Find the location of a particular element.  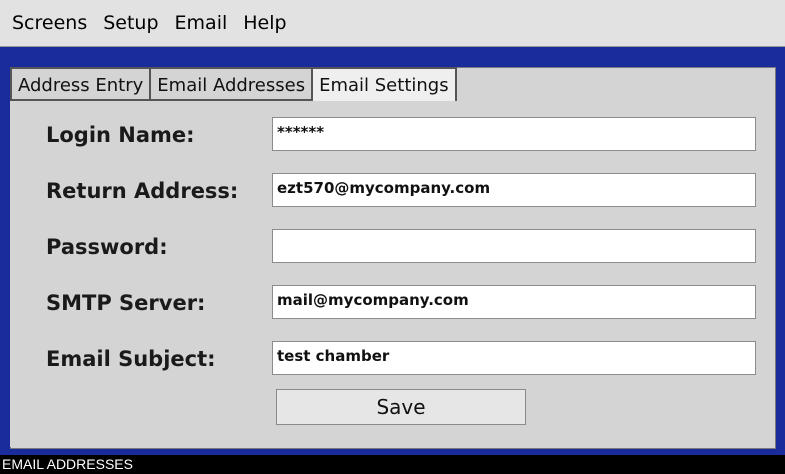

password-label: Password: is located at coordinates (107, 247).